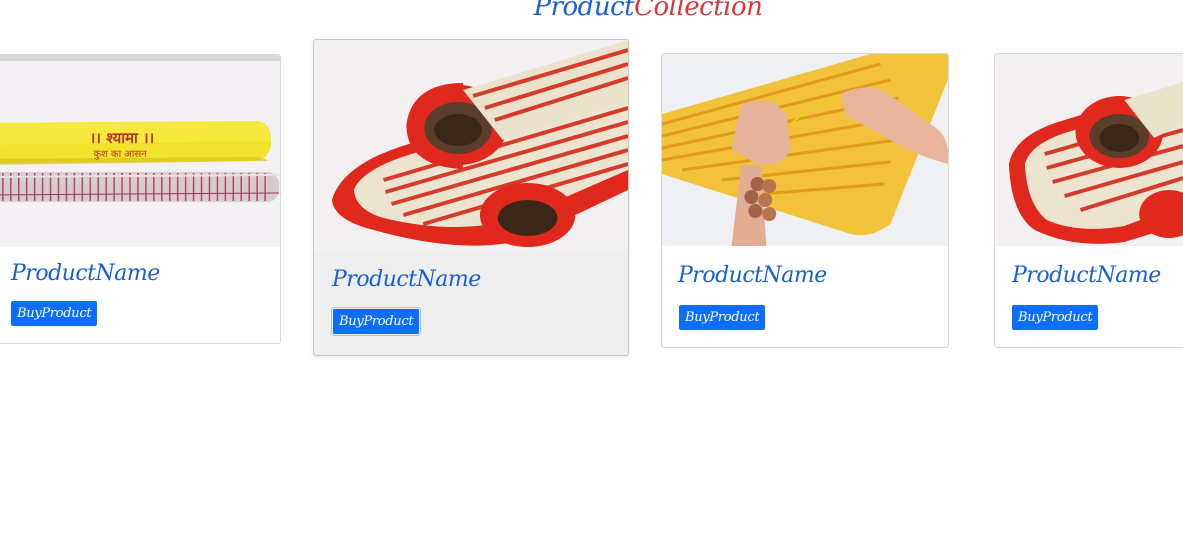 The width and height of the screenshot is (1183, 533). Describe the element at coordinates (122, 138) in the screenshot. I see `package-line1: ।। श्यामा ।।` at that location.